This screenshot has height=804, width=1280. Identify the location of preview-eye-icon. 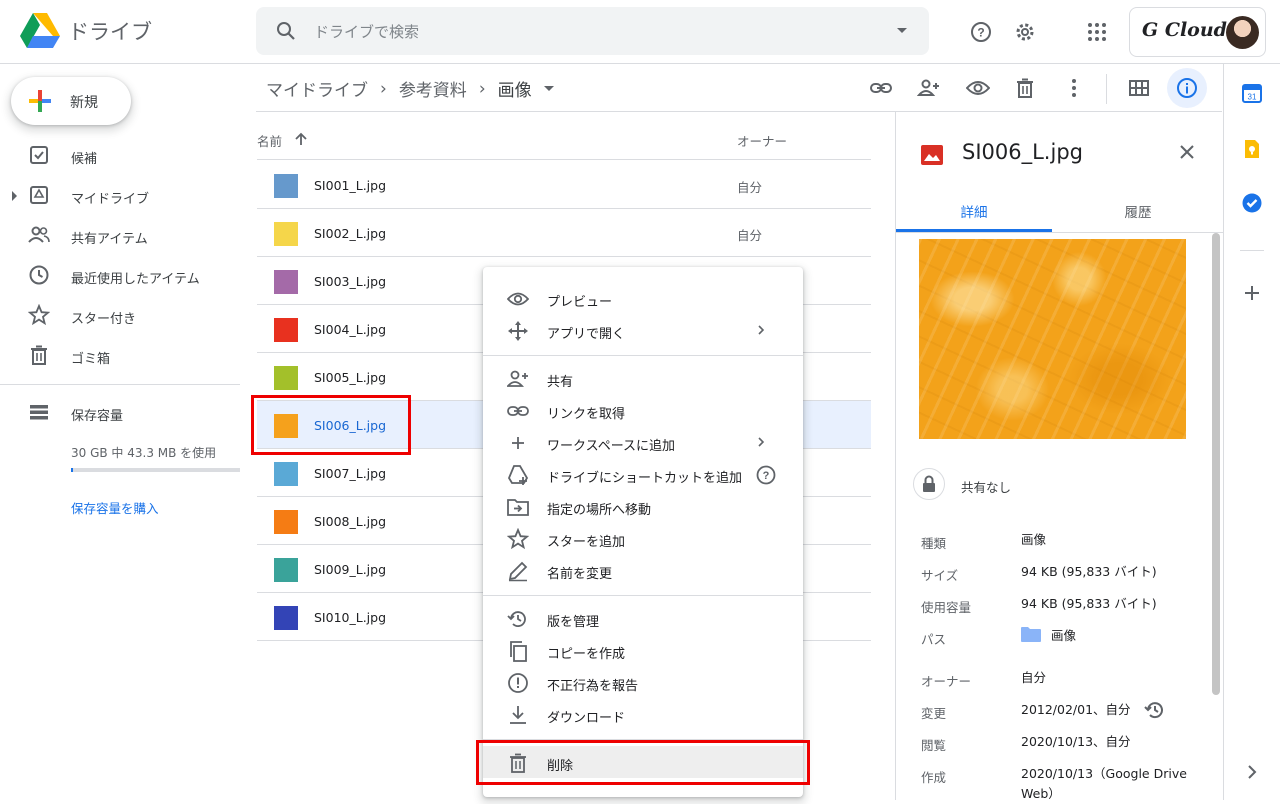
(978, 88).